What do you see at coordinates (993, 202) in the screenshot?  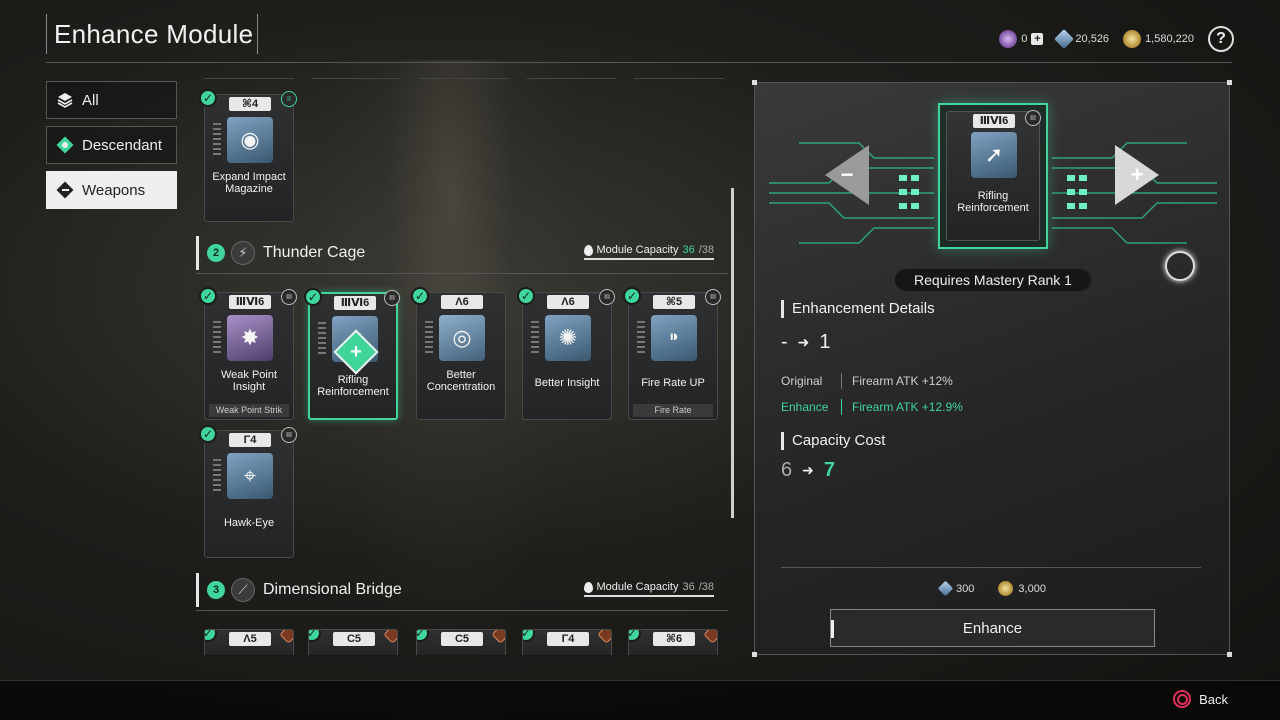 I see `module-name: Rifling Reinforcement` at bounding box center [993, 202].